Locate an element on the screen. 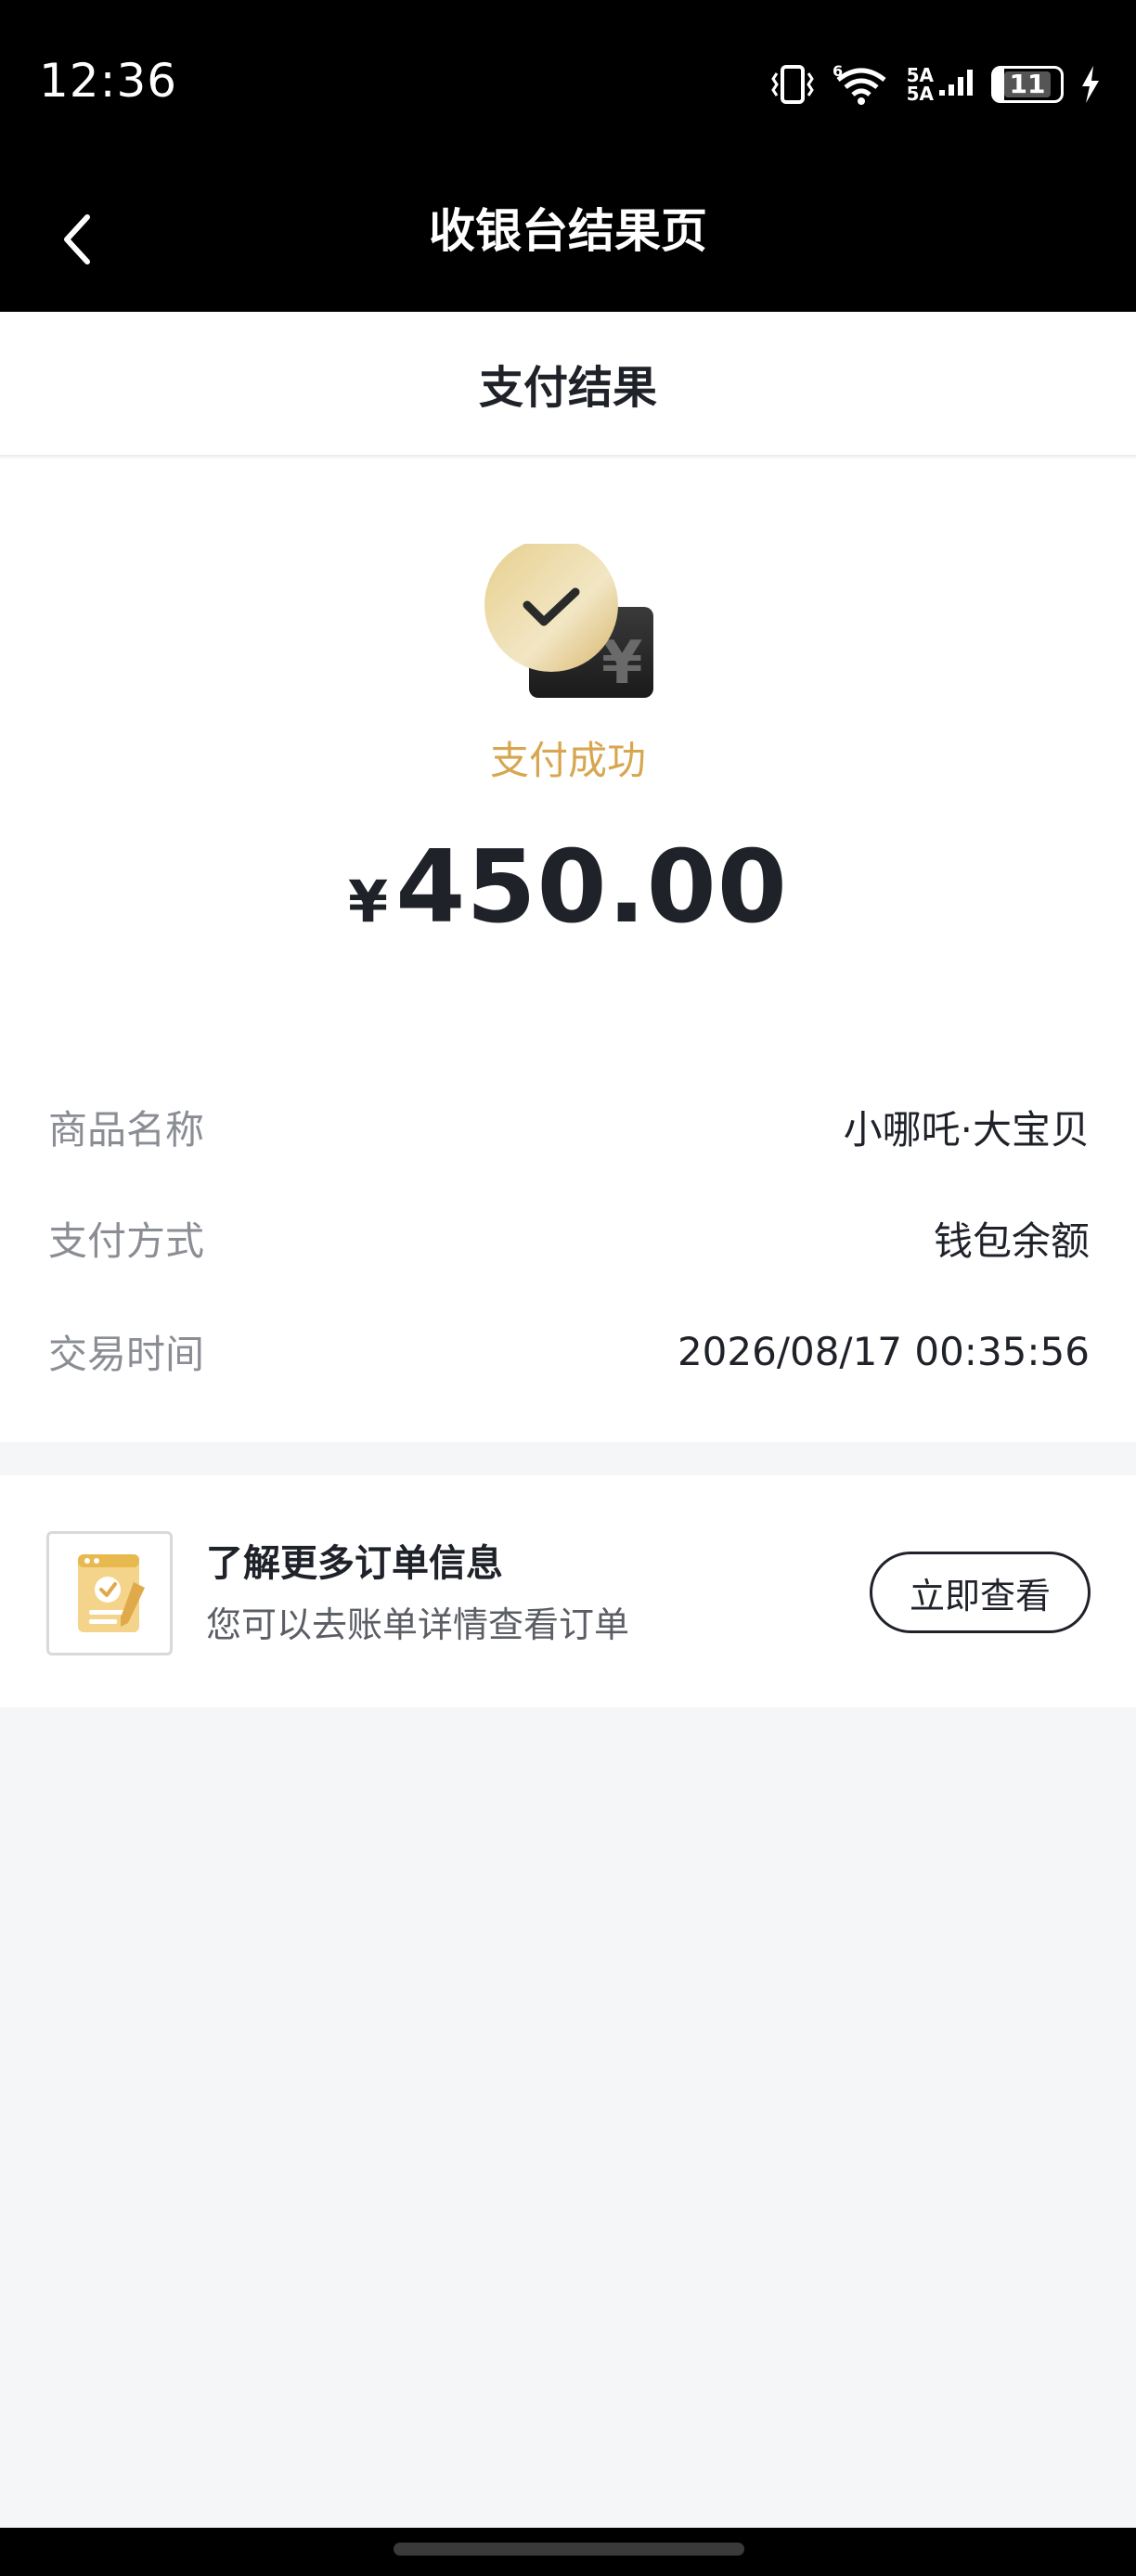 The height and width of the screenshot is (2576, 1136). document-check-icon is located at coordinates (109, 1593).